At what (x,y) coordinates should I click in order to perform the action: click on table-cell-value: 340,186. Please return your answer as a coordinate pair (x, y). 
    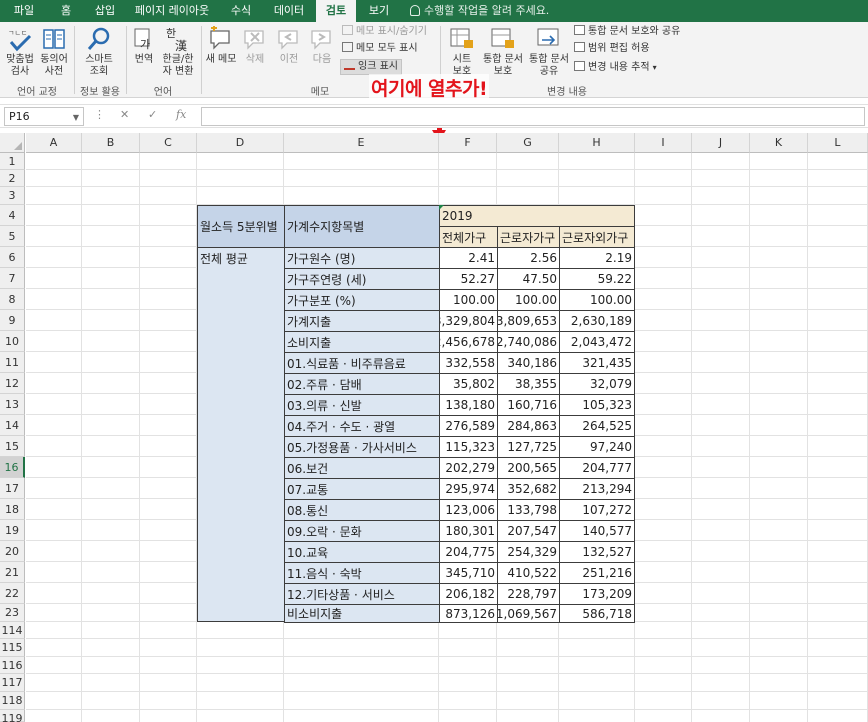
    Looking at the image, I should click on (528, 363).